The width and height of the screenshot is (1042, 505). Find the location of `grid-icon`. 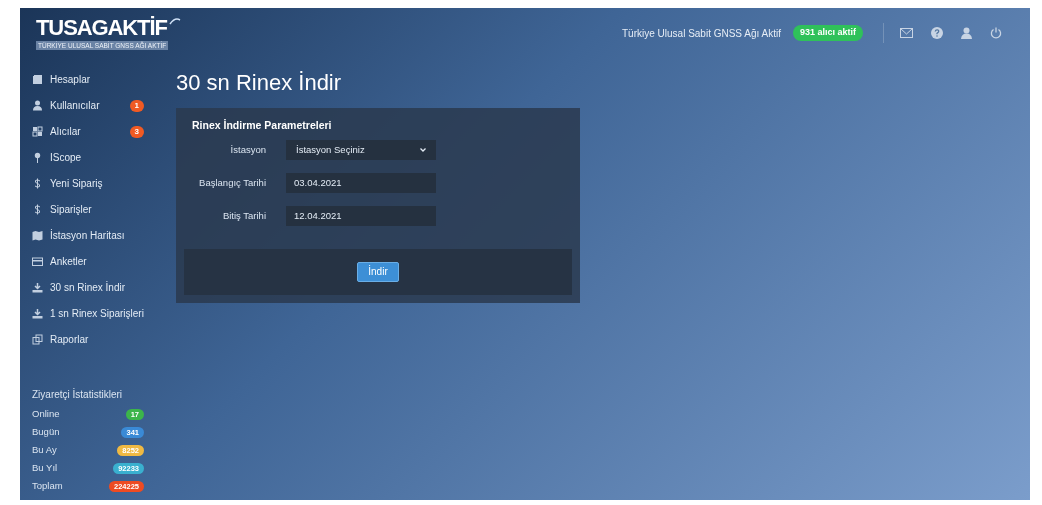

grid-icon is located at coordinates (37, 131).